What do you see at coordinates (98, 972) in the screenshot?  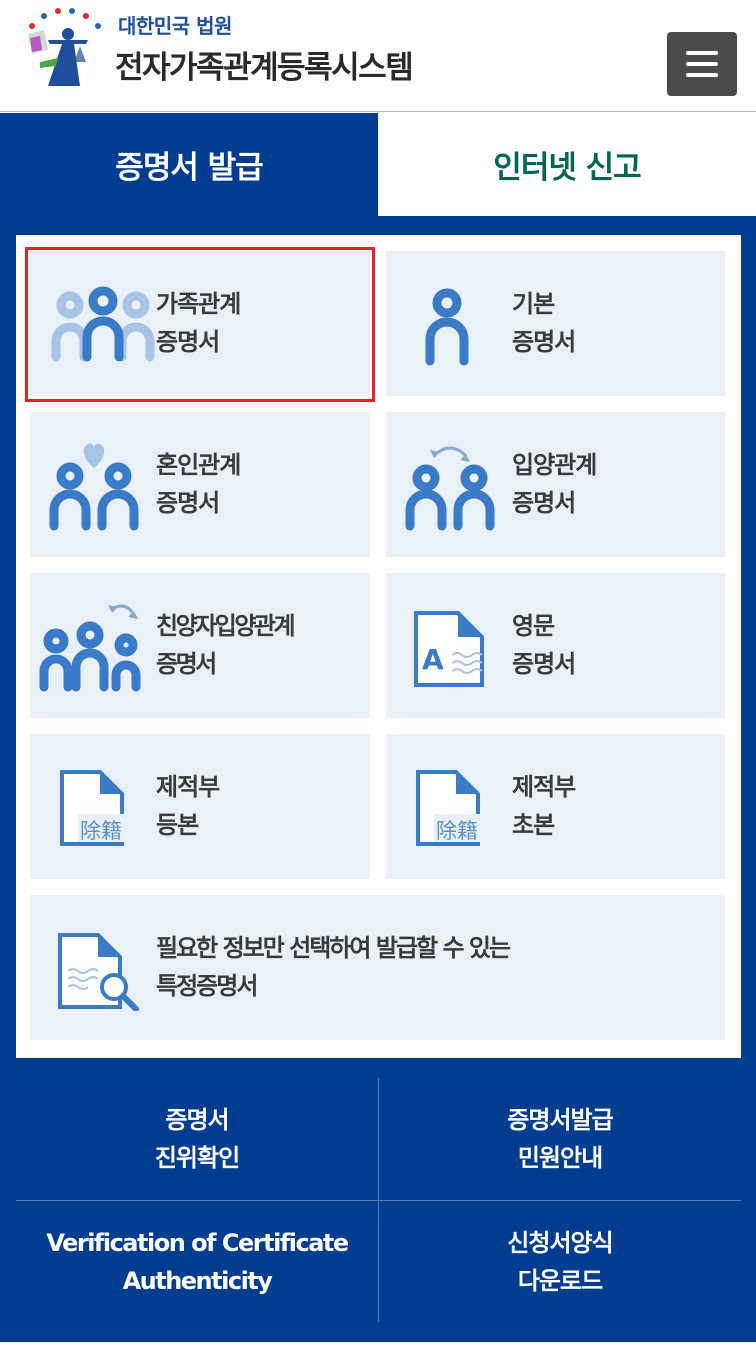 I see `document-search-icon` at bounding box center [98, 972].